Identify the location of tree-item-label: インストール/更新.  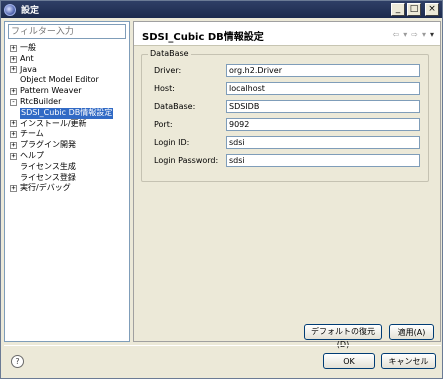
(53, 123).